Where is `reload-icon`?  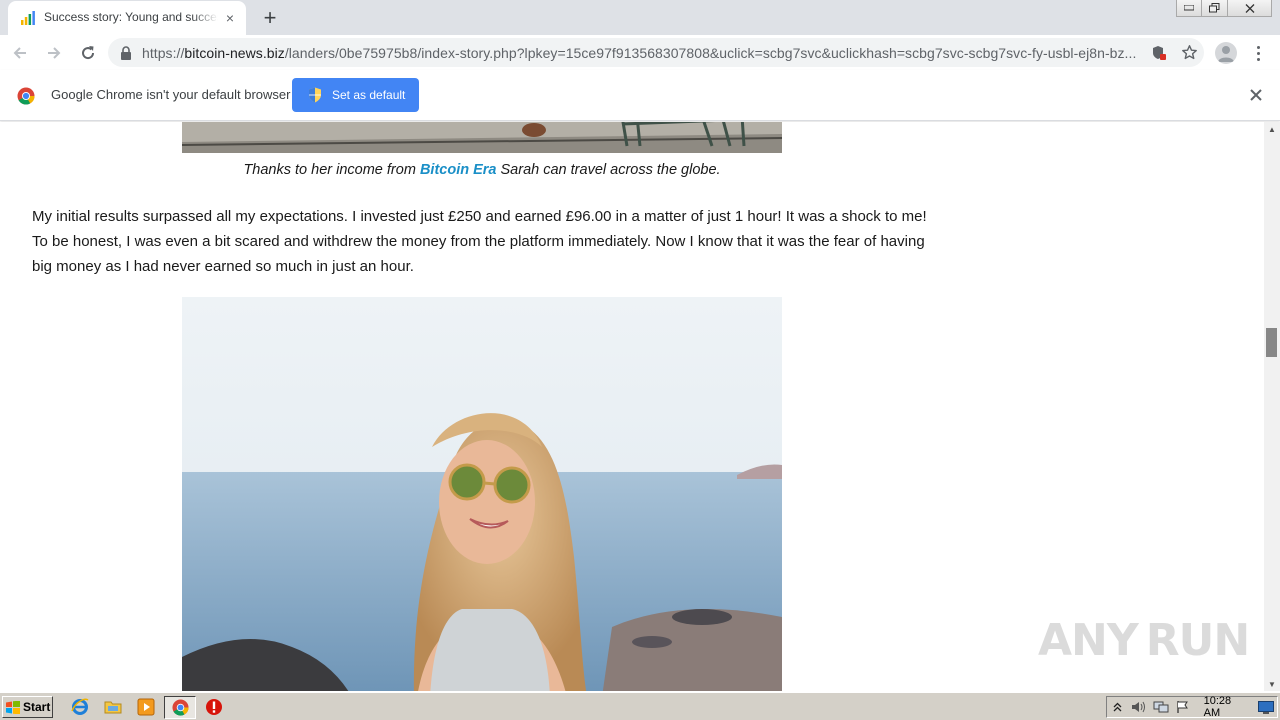
reload-icon is located at coordinates (88, 52).